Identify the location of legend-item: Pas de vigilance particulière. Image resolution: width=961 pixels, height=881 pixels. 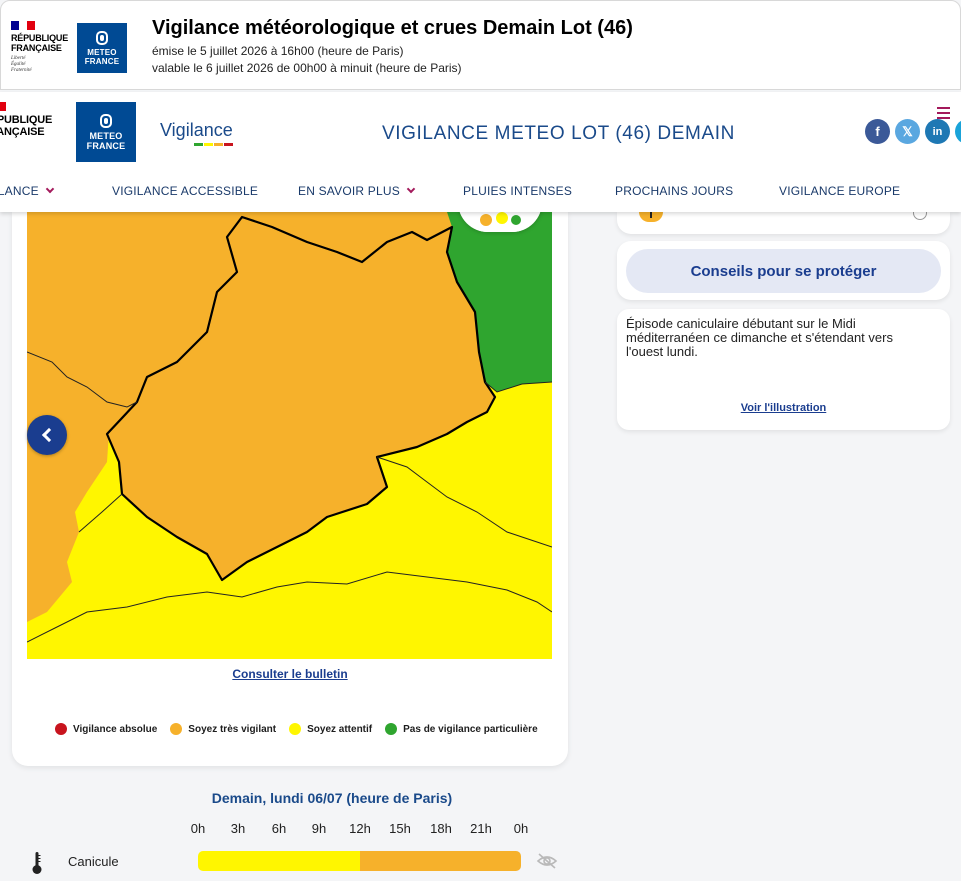
(461, 729).